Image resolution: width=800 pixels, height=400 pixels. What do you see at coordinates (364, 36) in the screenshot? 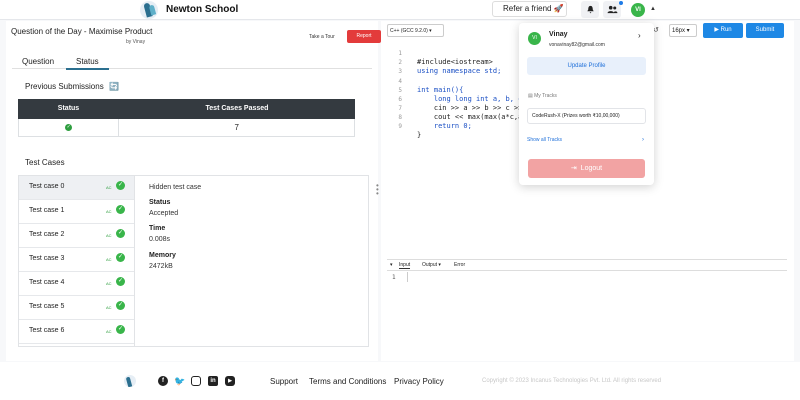
I see `report-button: Report` at bounding box center [364, 36].